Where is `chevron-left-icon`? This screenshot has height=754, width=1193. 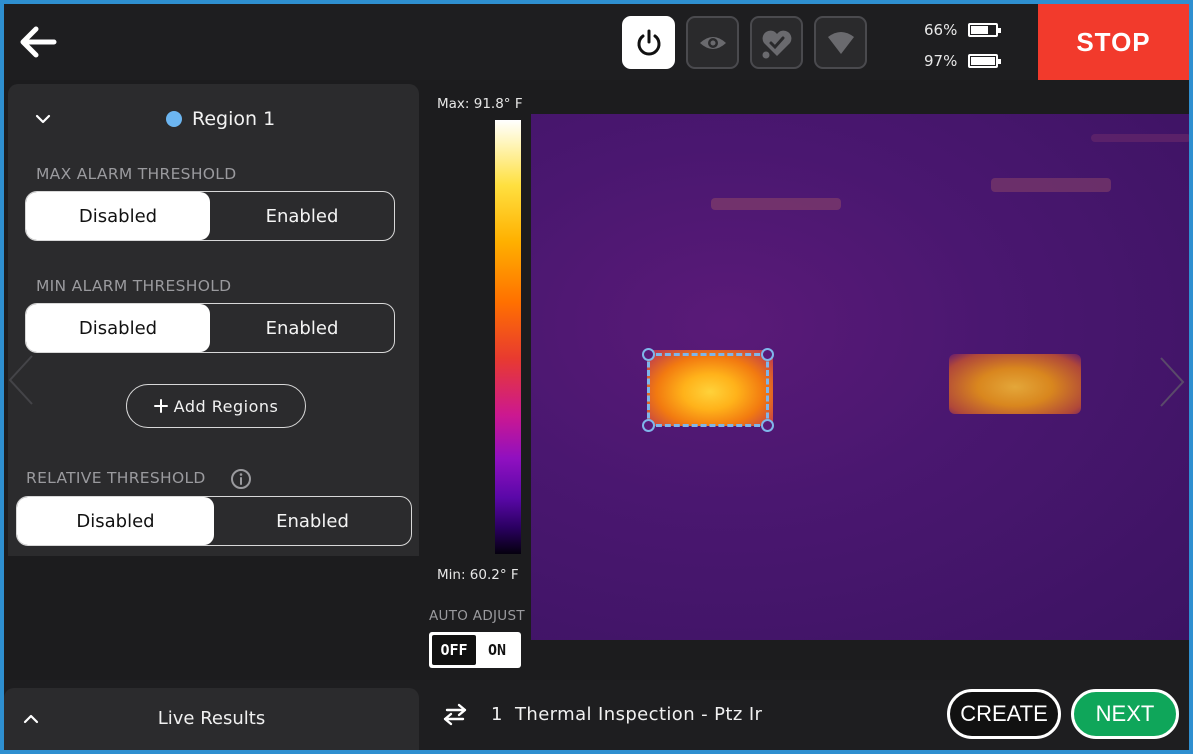 chevron-left-icon is located at coordinates (20, 380).